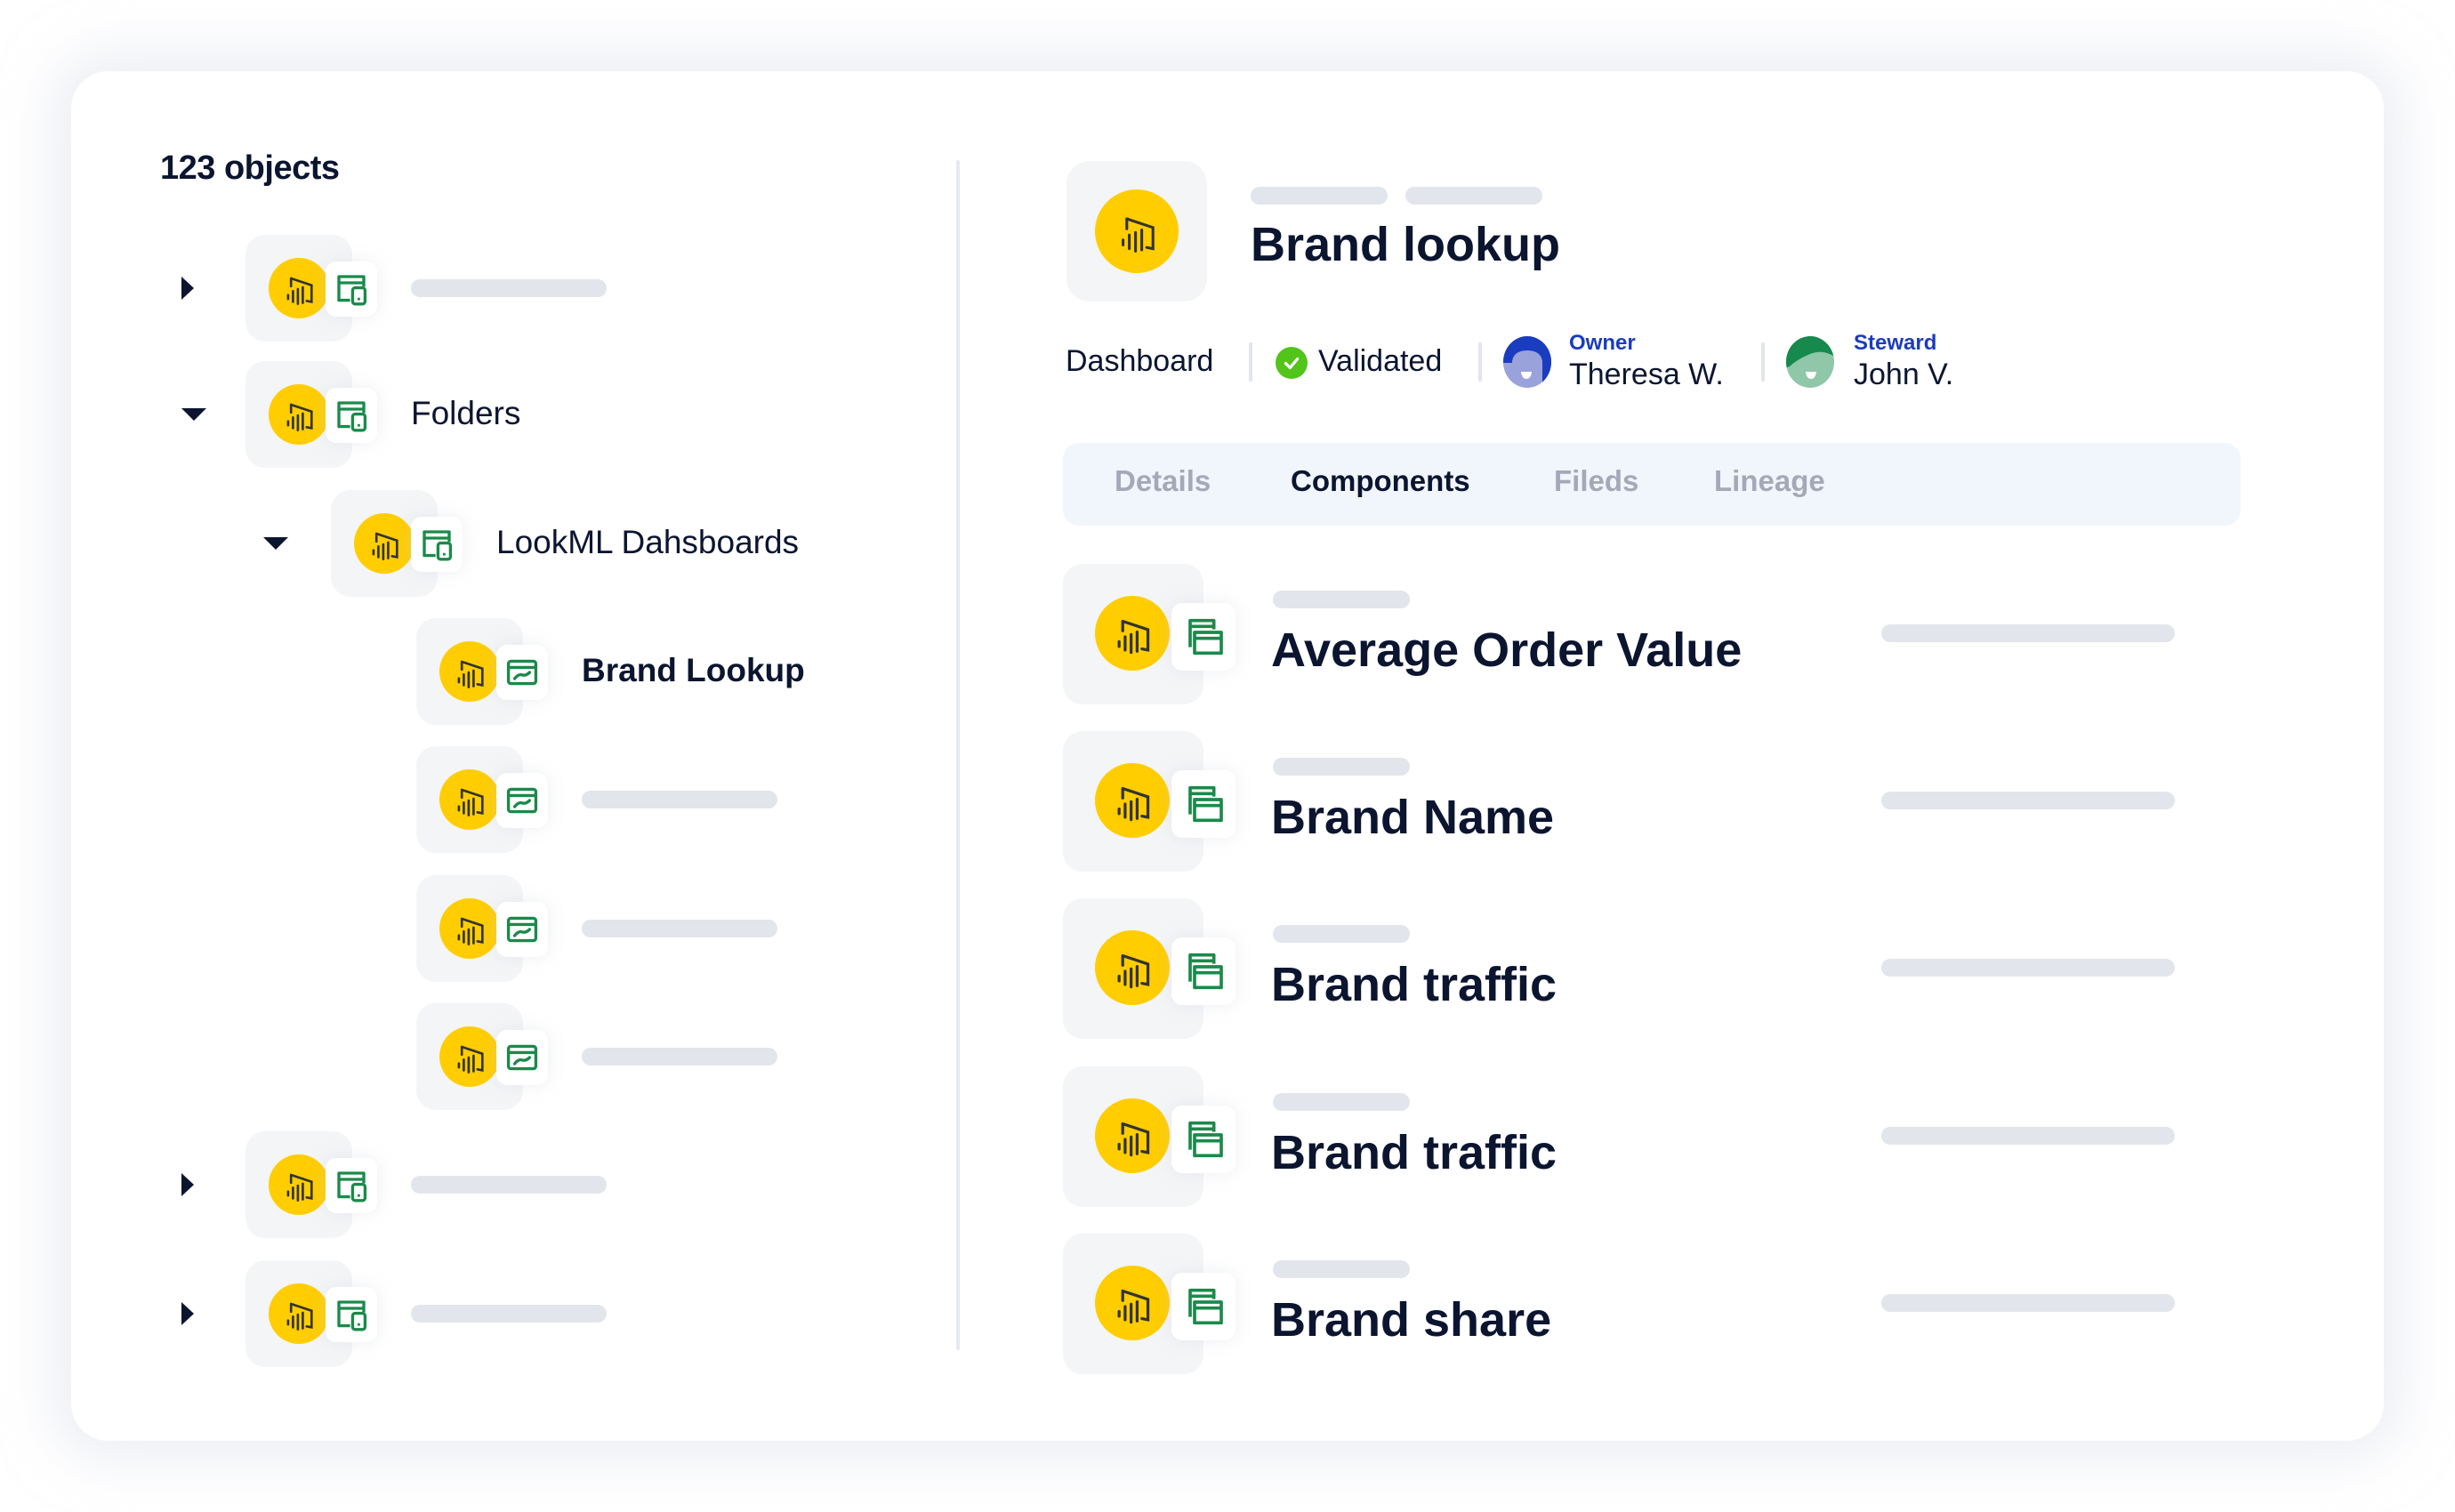 This screenshot has height=1512, width=2455. What do you see at coordinates (1380, 481) in the screenshot?
I see `tab-components: Components` at bounding box center [1380, 481].